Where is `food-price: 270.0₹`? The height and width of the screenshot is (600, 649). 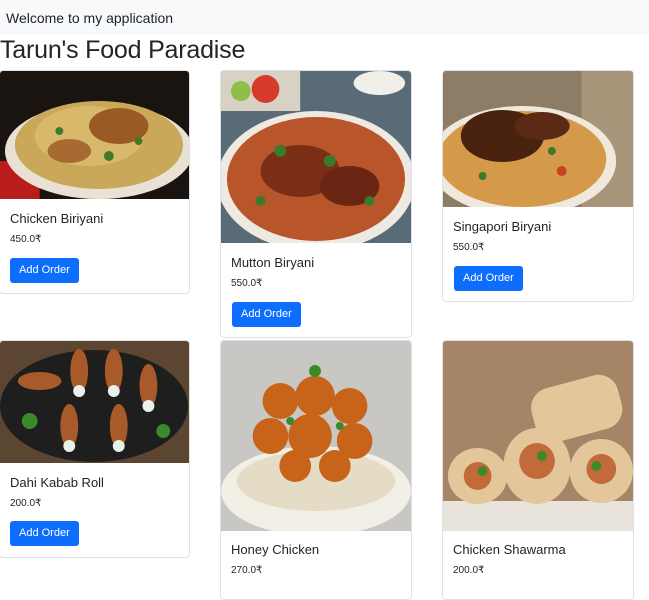 food-price: 270.0₹ is located at coordinates (247, 570).